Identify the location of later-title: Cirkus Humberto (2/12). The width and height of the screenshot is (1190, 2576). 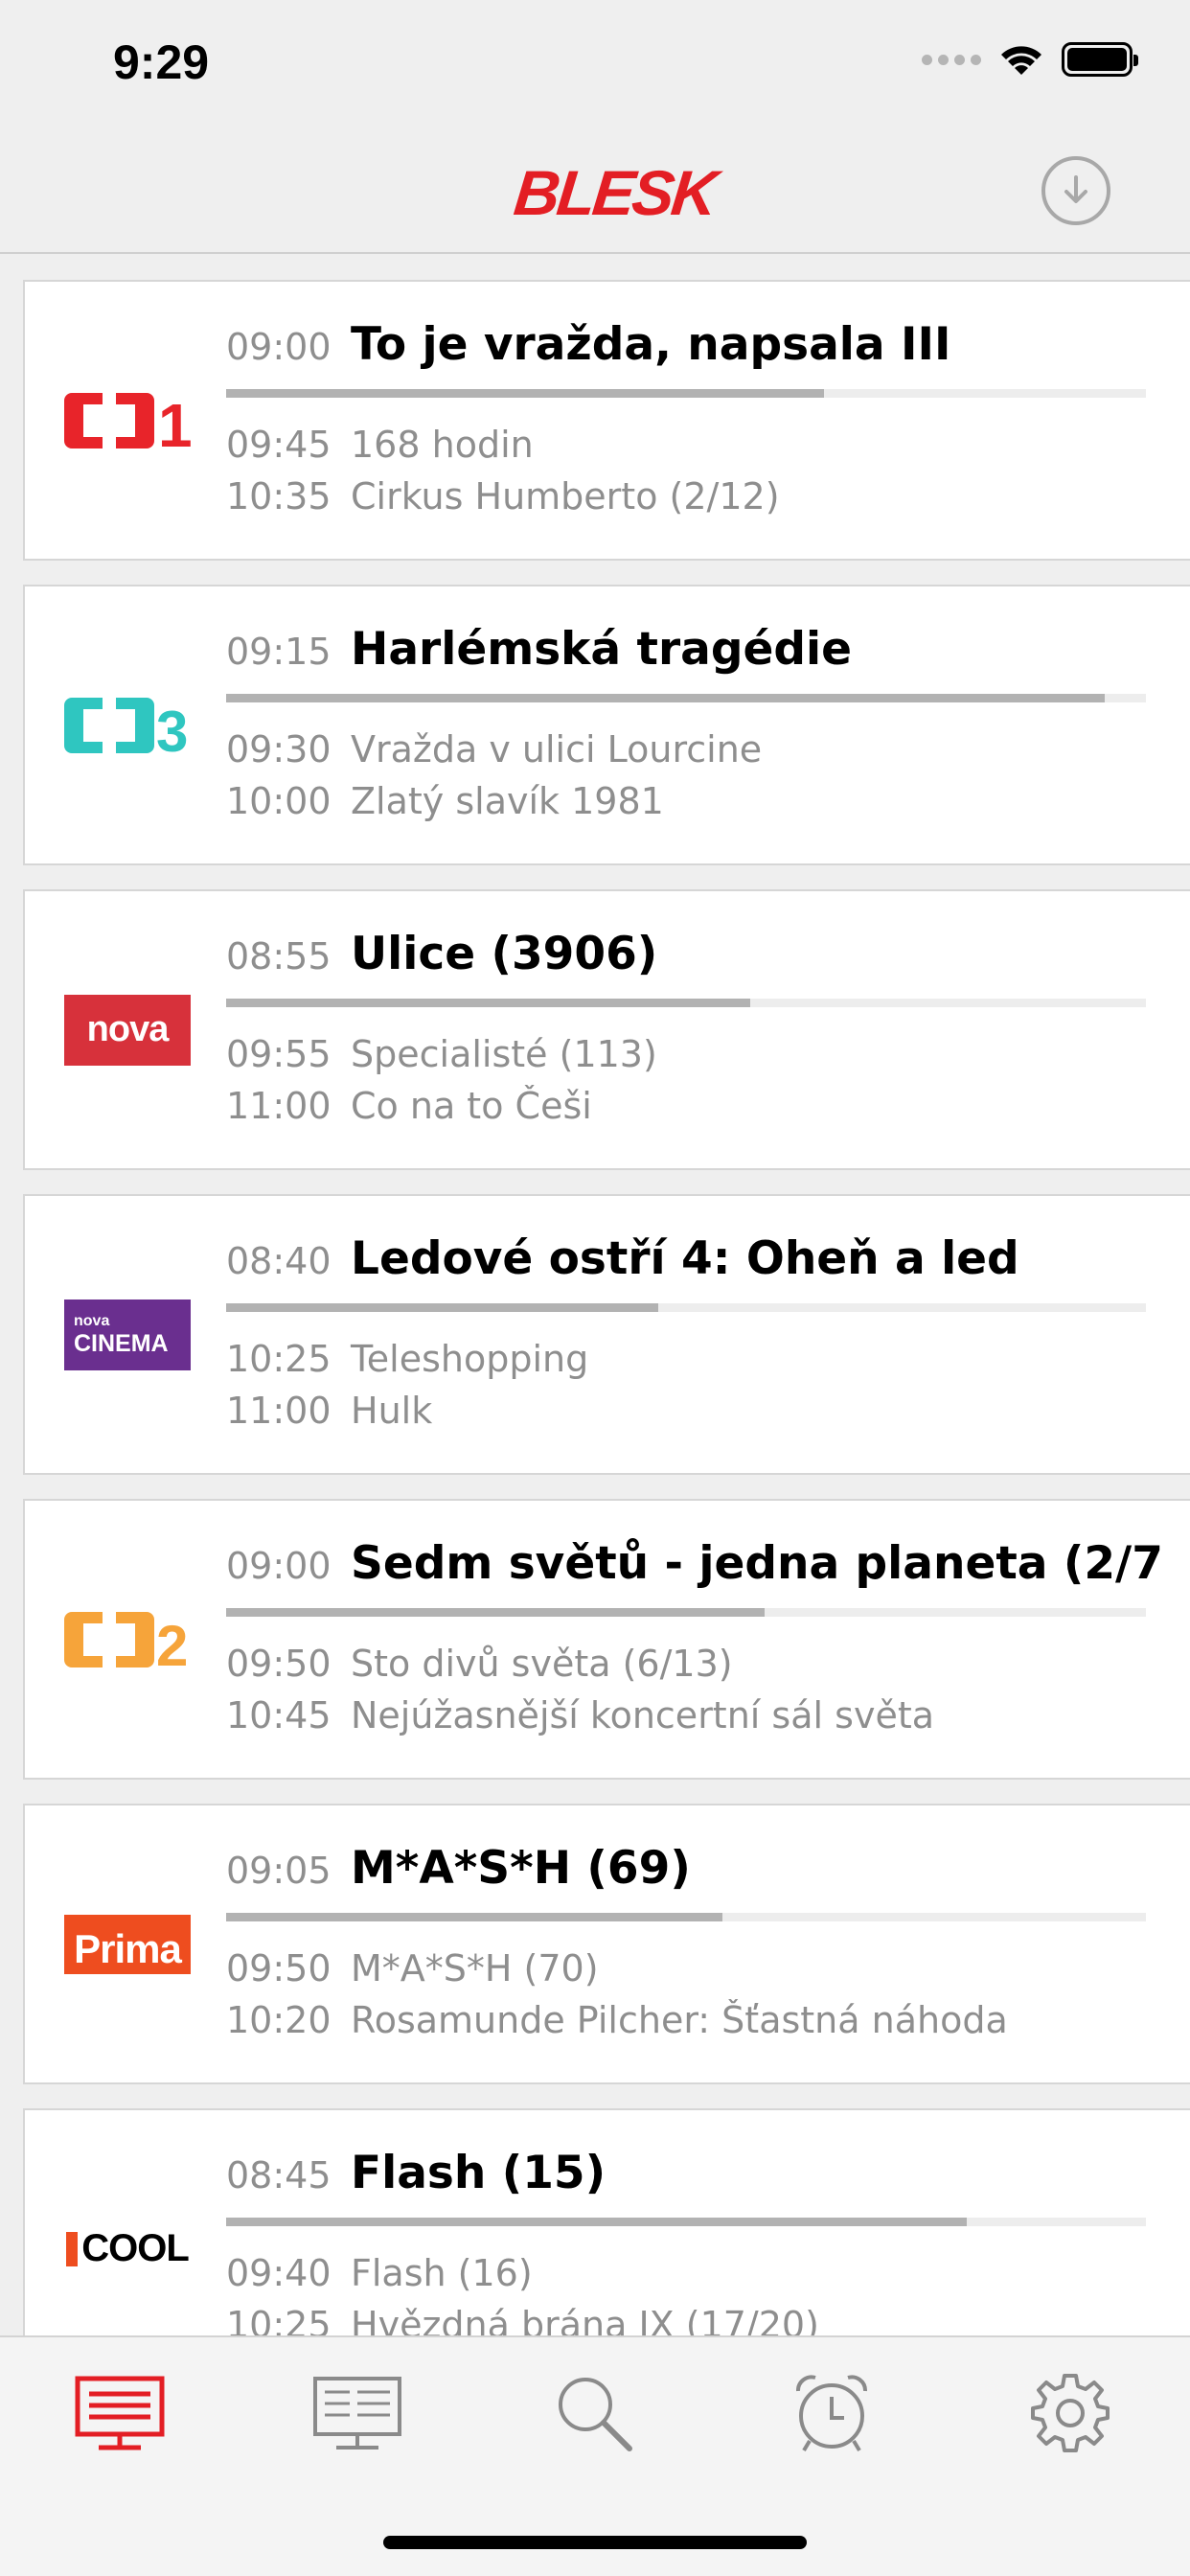
(565, 496).